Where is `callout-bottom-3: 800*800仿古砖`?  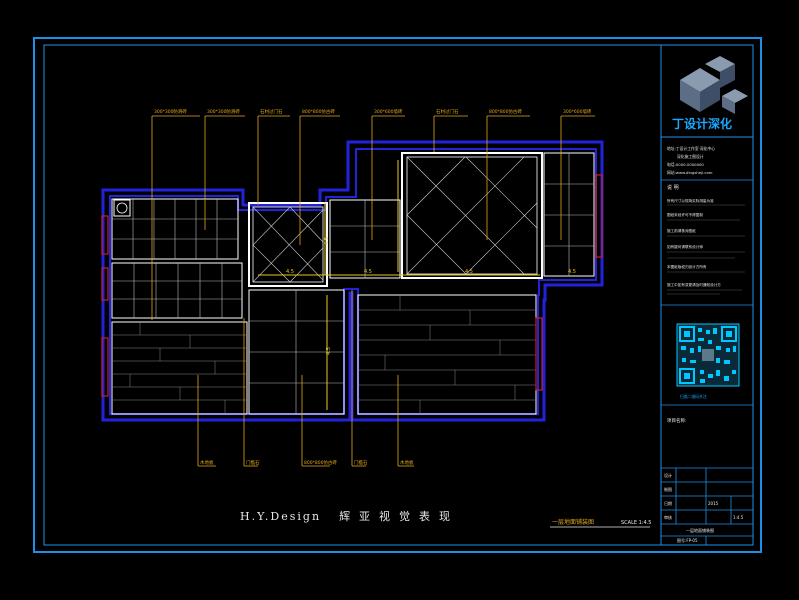 callout-bottom-3: 800*800仿古砖 is located at coordinates (320, 462).